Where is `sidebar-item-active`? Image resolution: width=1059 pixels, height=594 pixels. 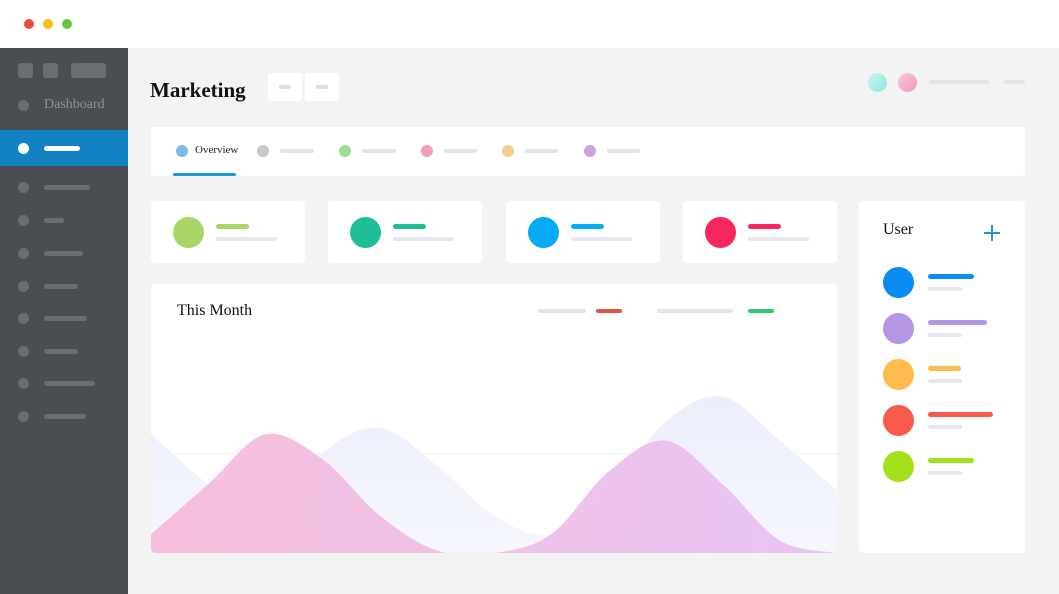 sidebar-item-active is located at coordinates (64, 148).